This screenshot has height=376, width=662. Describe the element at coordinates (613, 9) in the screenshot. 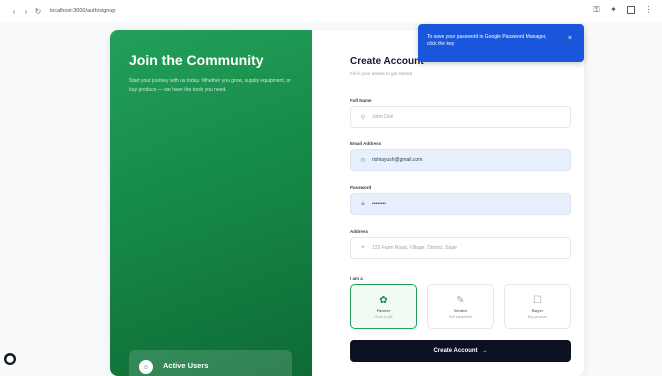

I see `extensions-icon: ✦` at that location.